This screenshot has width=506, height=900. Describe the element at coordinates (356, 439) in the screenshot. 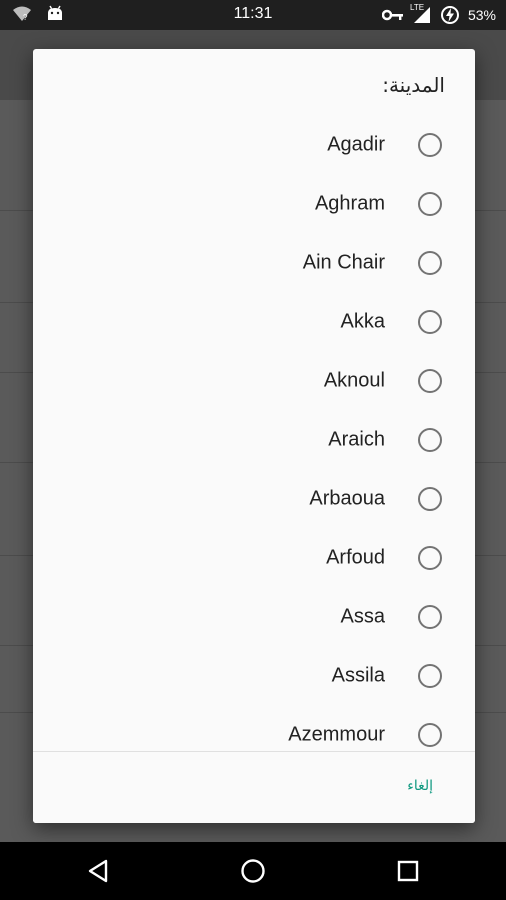

I see `city-option-label: Araich` at that location.